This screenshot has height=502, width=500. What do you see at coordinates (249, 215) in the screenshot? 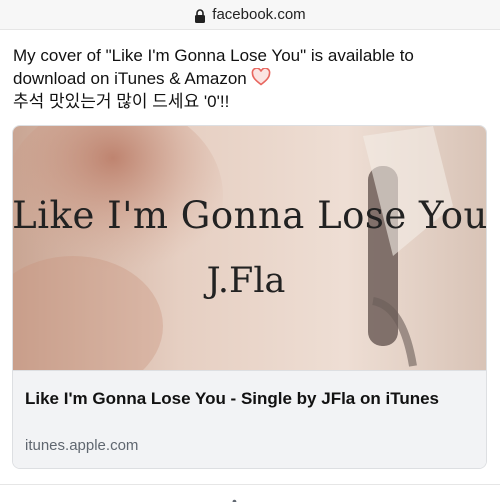
I see `image-title-text: Like I'm Gonna Lose You` at bounding box center [249, 215].